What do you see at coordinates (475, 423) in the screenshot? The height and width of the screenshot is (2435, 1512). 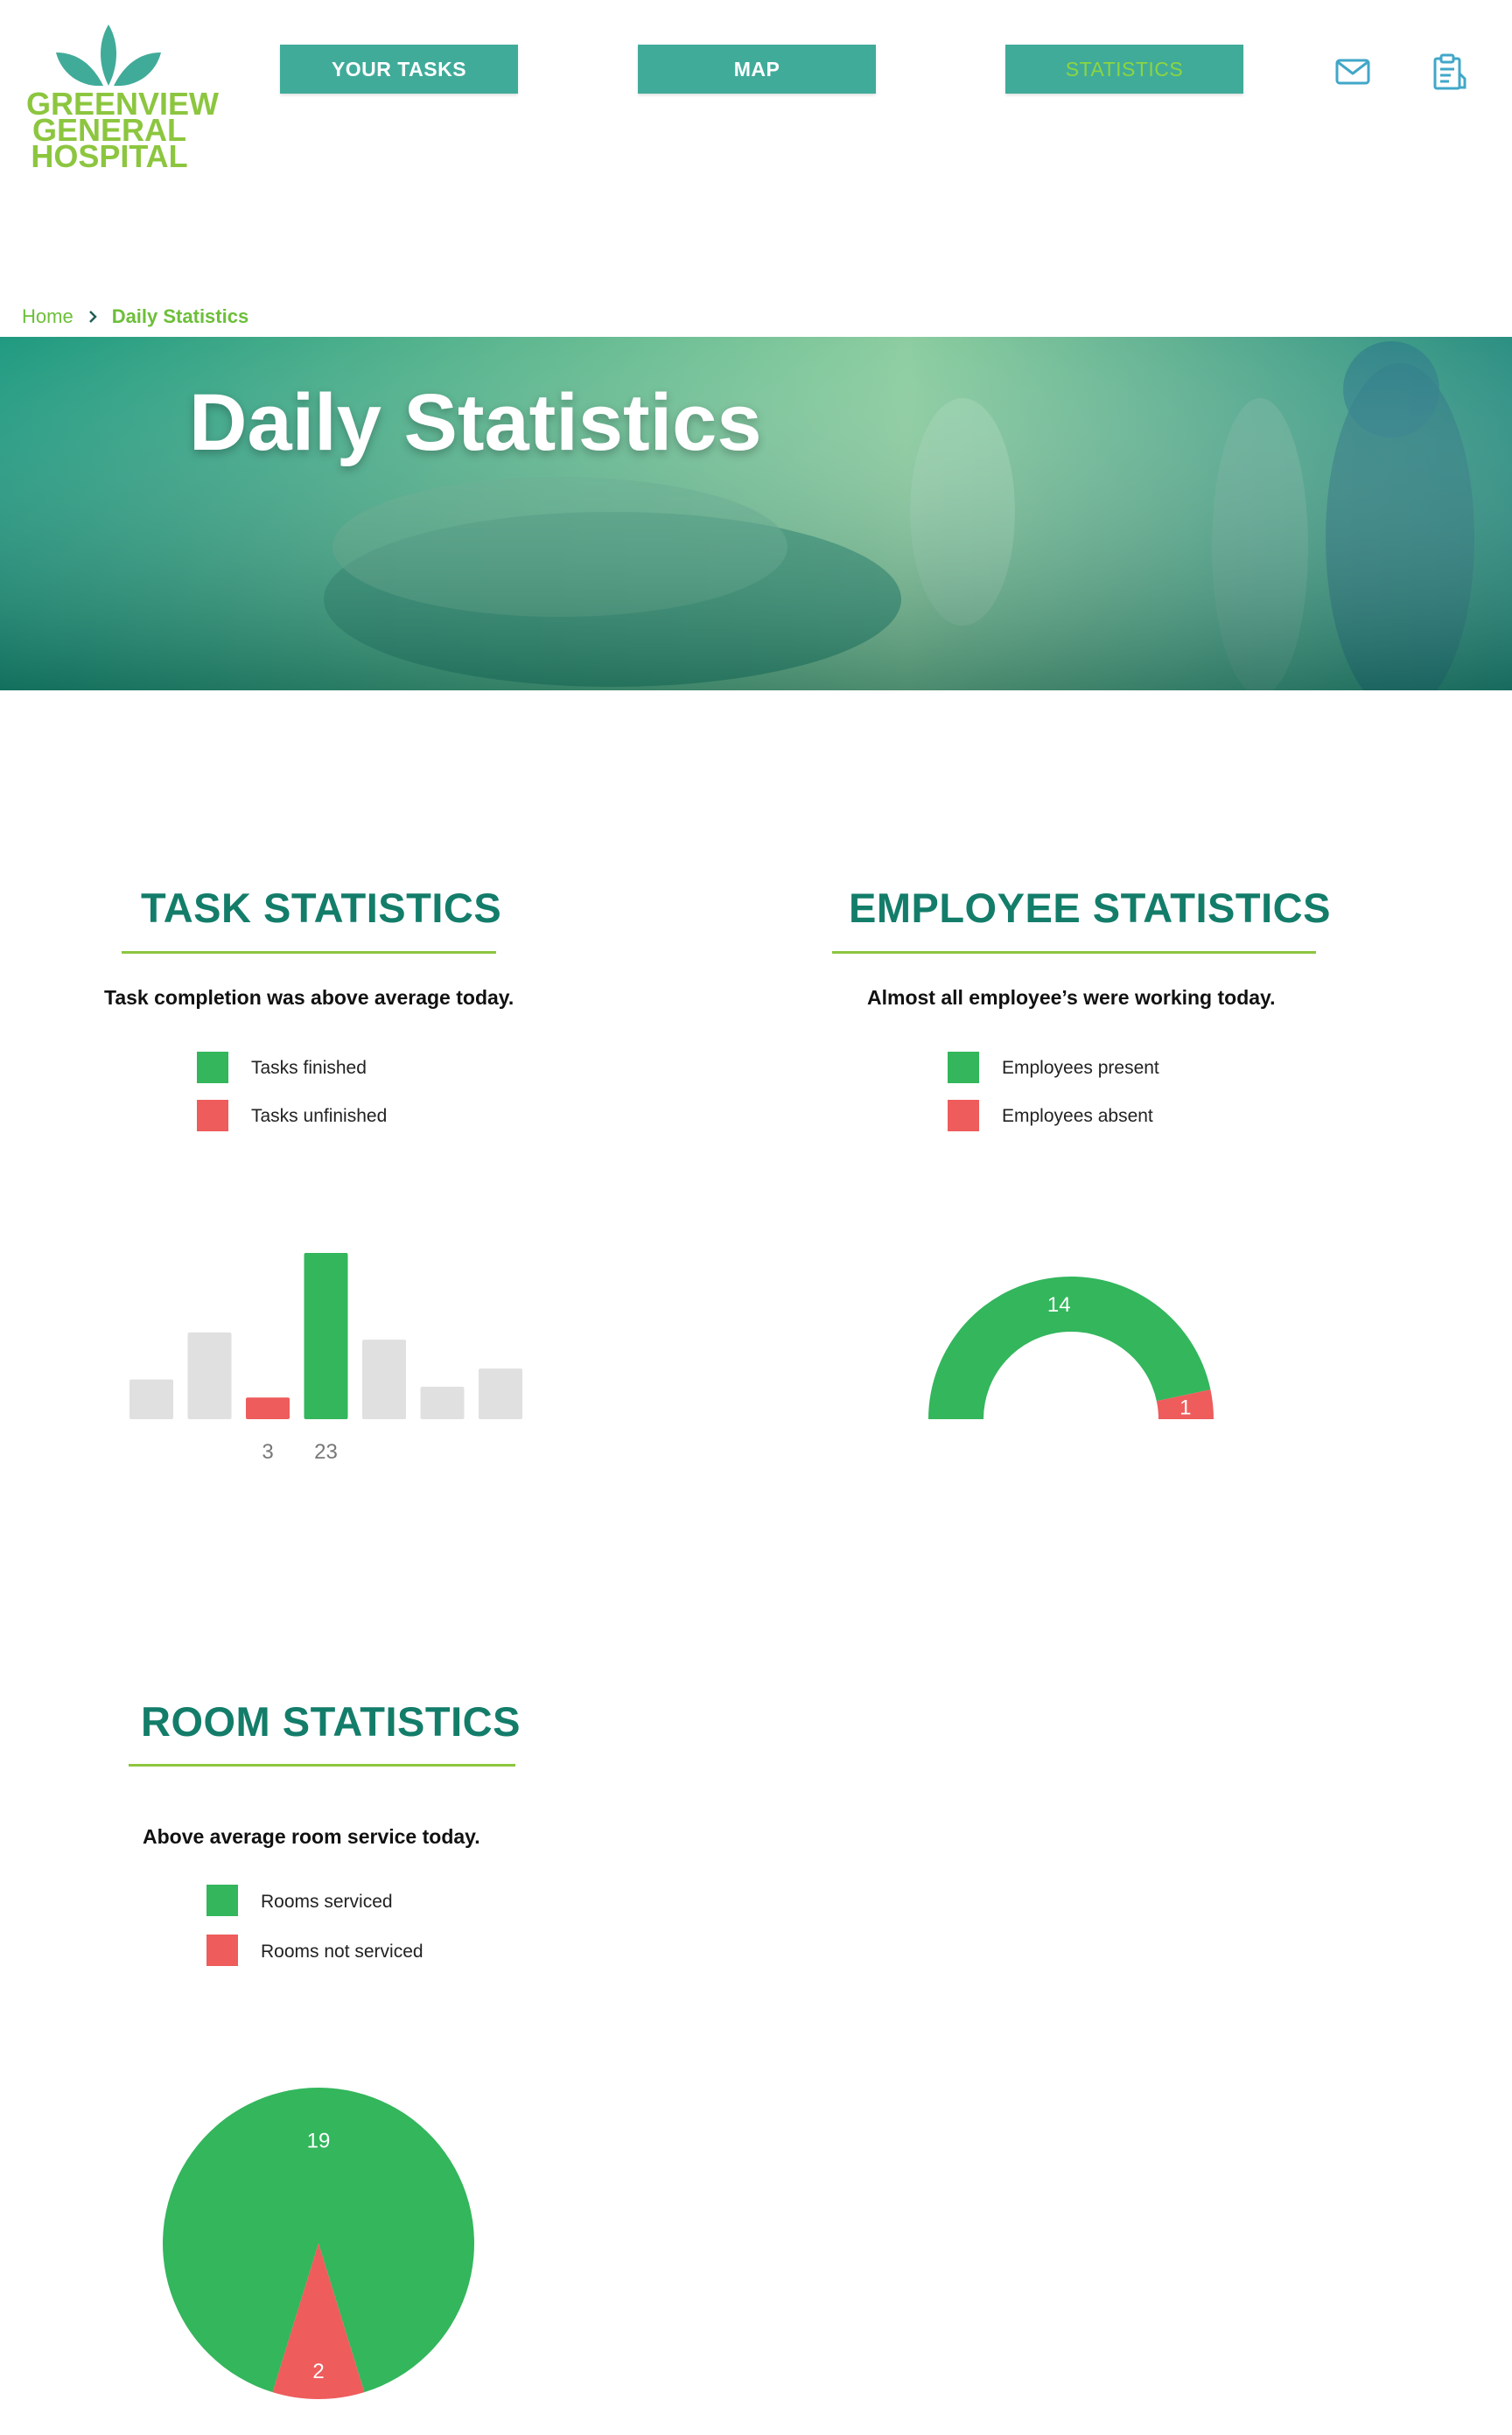 I see `page-title: Daily Statistics` at bounding box center [475, 423].